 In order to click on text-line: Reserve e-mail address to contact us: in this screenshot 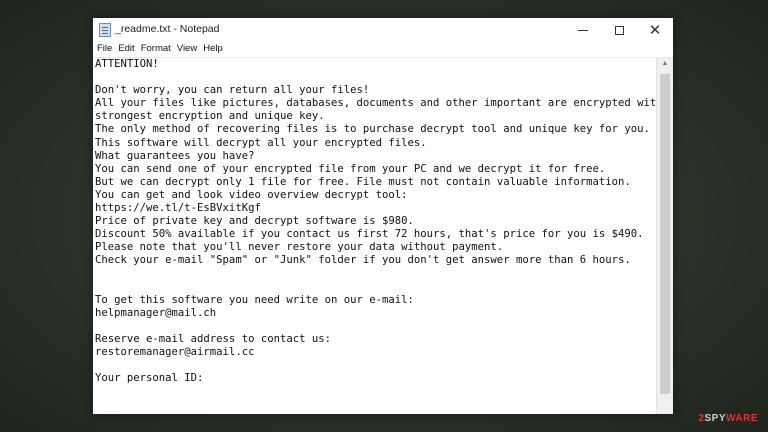, I will do `click(213, 338)`.